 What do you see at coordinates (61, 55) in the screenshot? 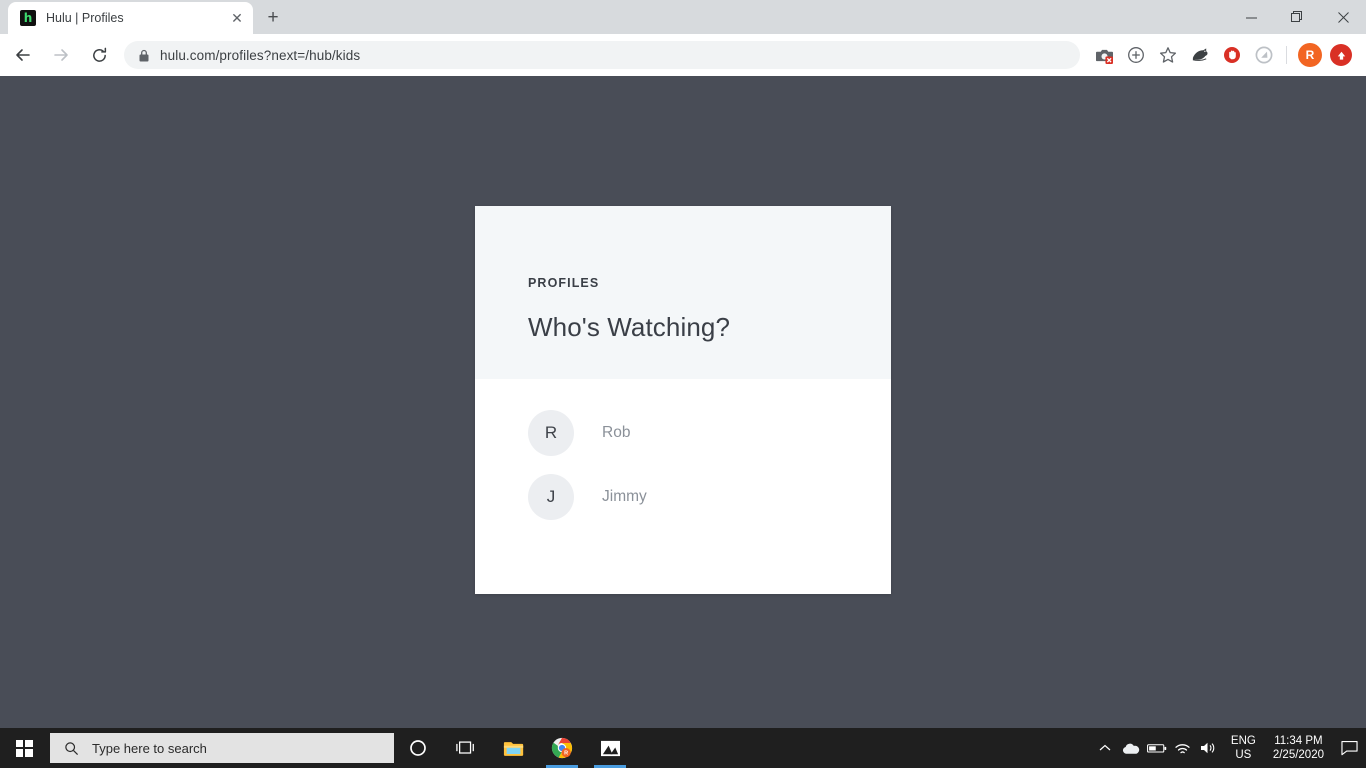
I see `forward-arrow-icon` at bounding box center [61, 55].